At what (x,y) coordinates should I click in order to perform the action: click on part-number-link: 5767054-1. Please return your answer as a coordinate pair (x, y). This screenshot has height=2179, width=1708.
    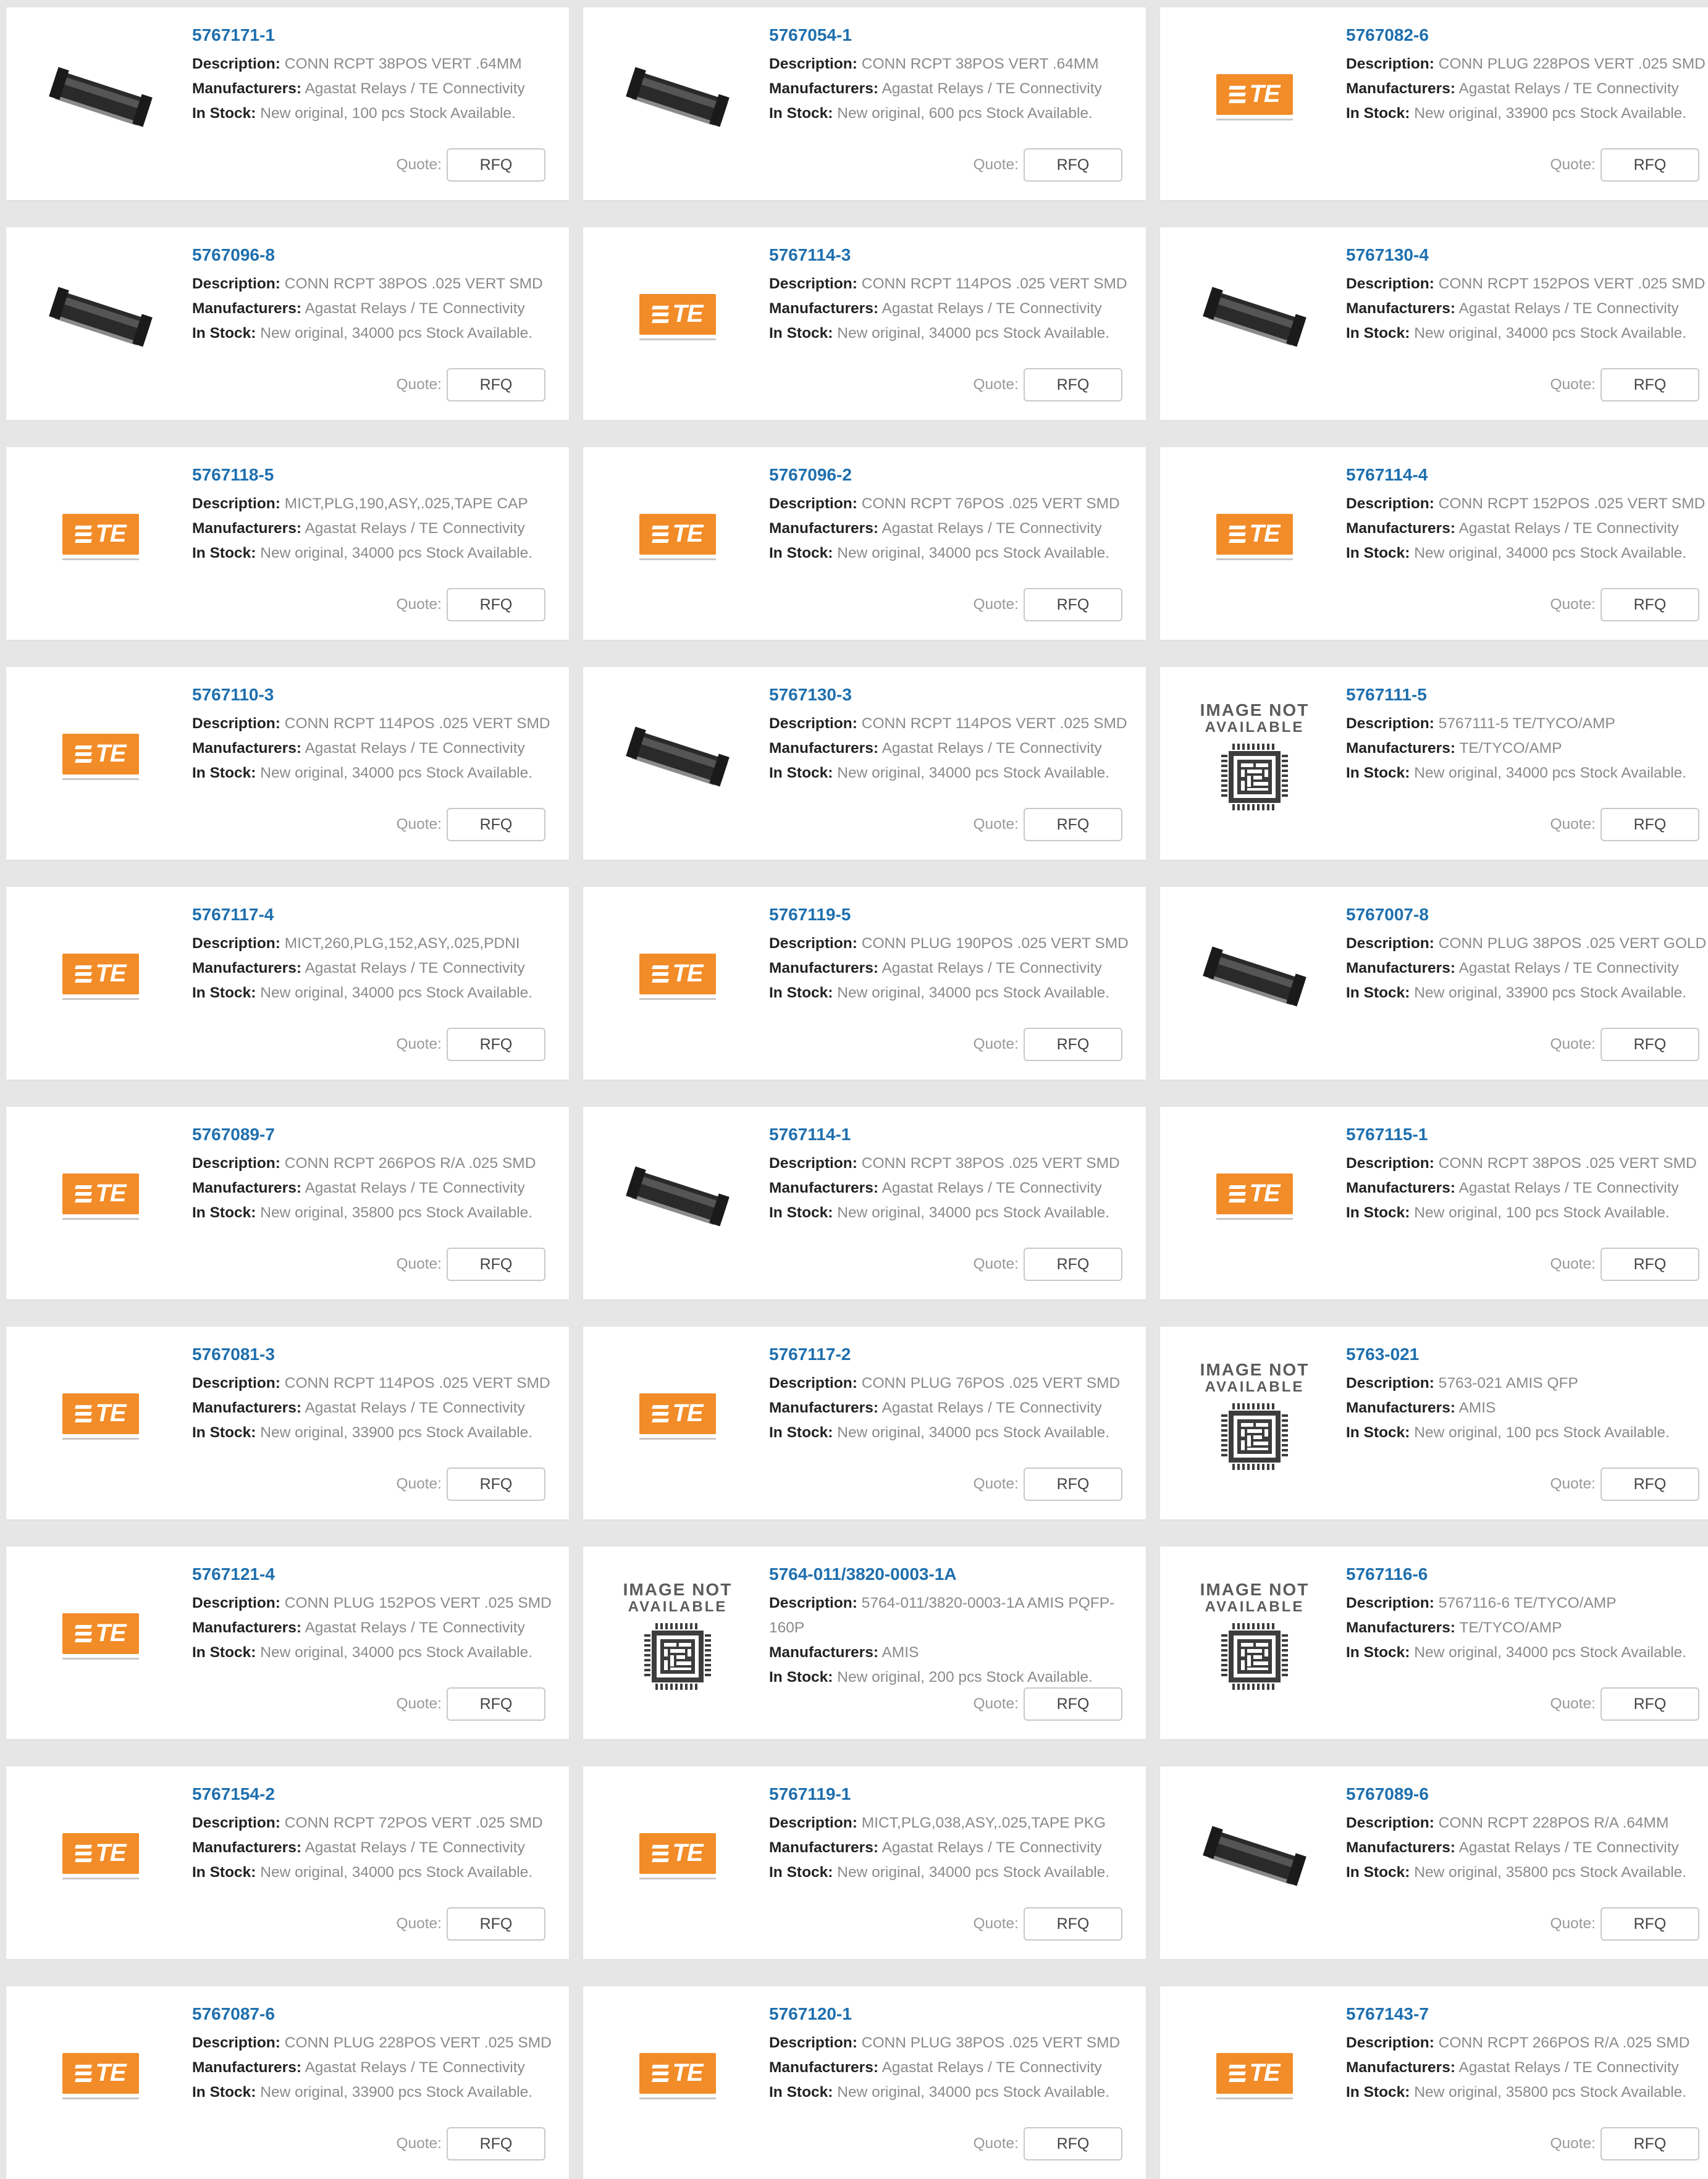
    Looking at the image, I should click on (957, 35).